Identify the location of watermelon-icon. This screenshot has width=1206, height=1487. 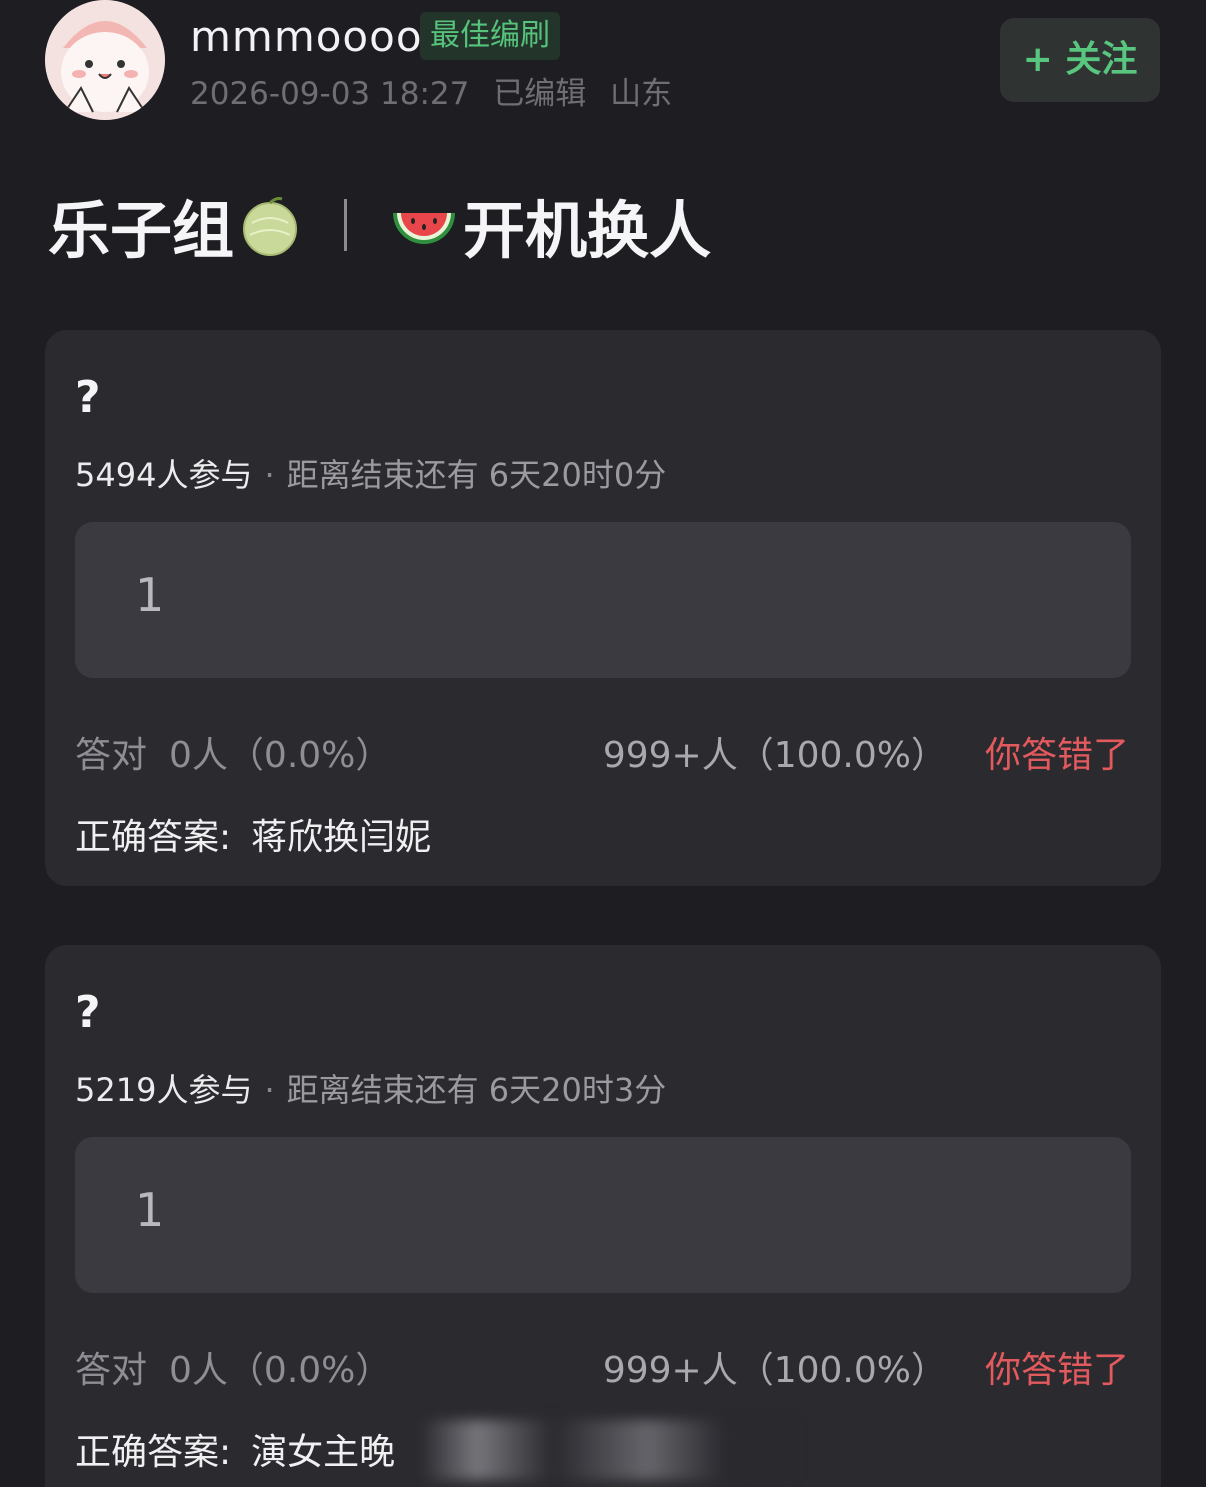
(424, 228).